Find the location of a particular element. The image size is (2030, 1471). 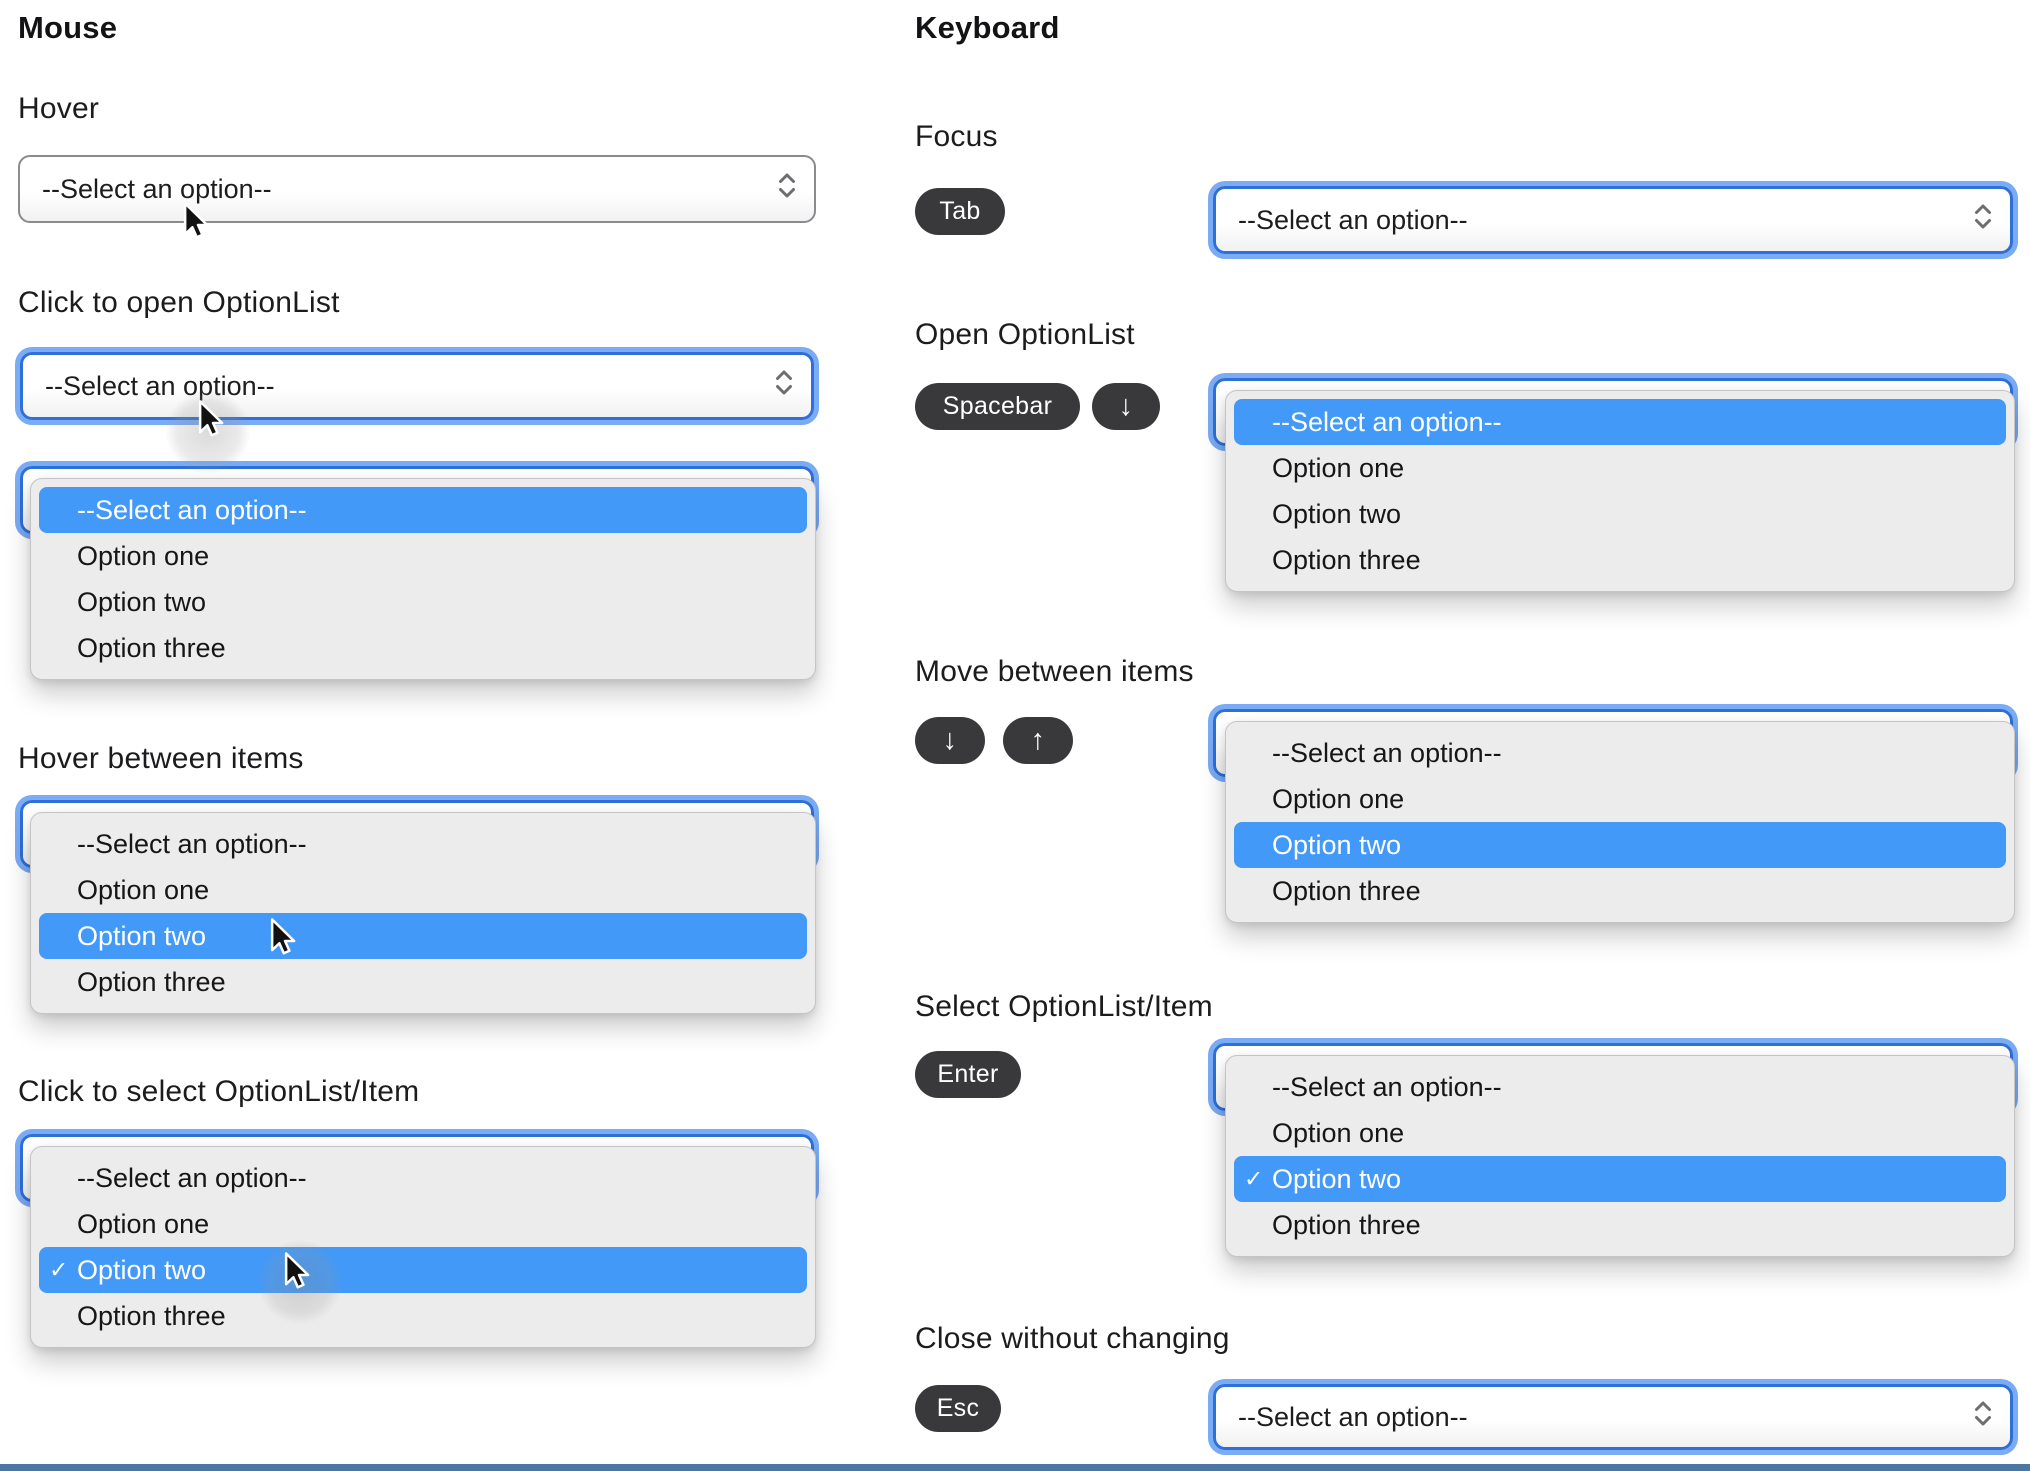

key-badge-arrow-up: ↑ is located at coordinates (1038, 740).